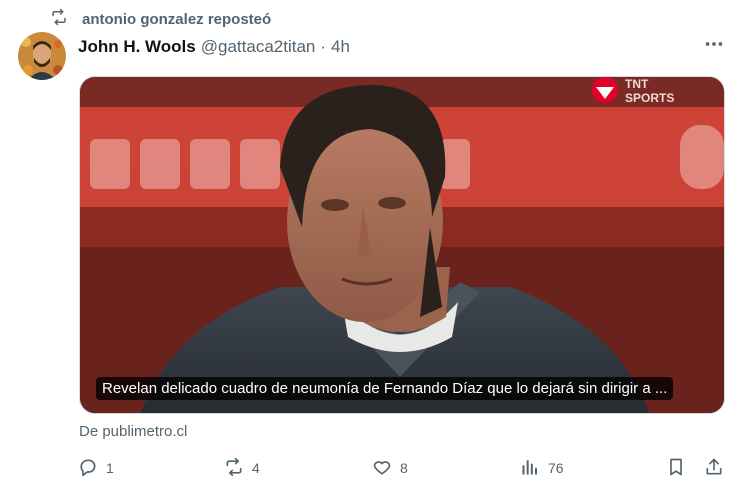  What do you see at coordinates (42, 56) in the screenshot?
I see `avatar` at bounding box center [42, 56].